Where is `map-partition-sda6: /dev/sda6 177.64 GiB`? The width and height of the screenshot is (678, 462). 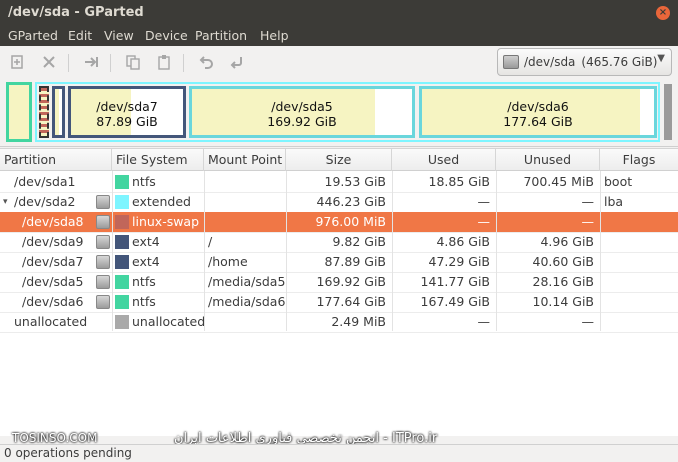 map-partition-sda6: /dev/sda6 177.64 GiB is located at coordinates (538, 112).